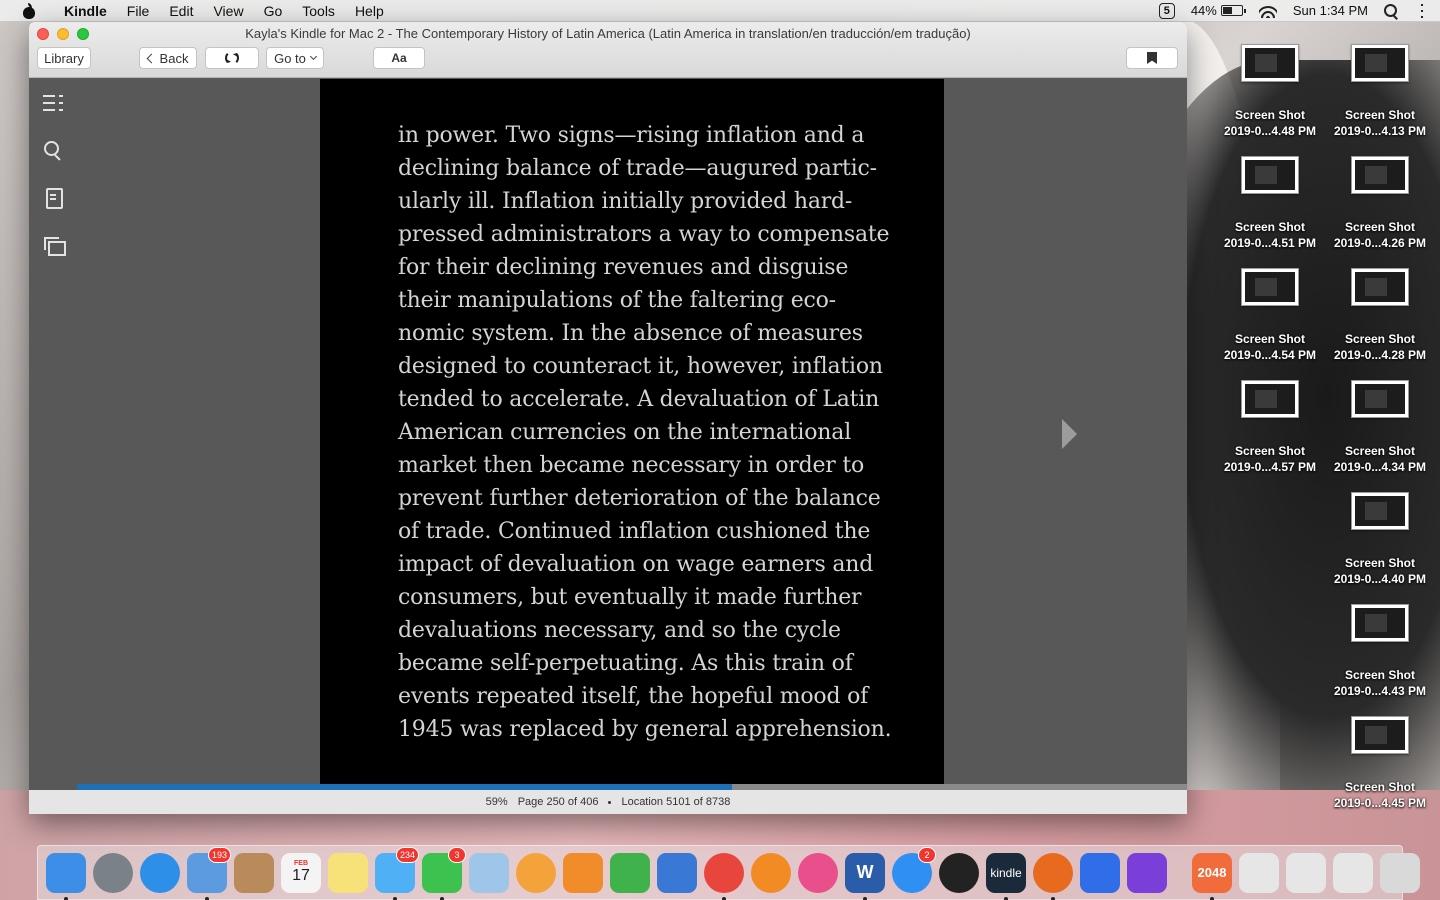  I want to click on back-button: Back, so click(168, 58).